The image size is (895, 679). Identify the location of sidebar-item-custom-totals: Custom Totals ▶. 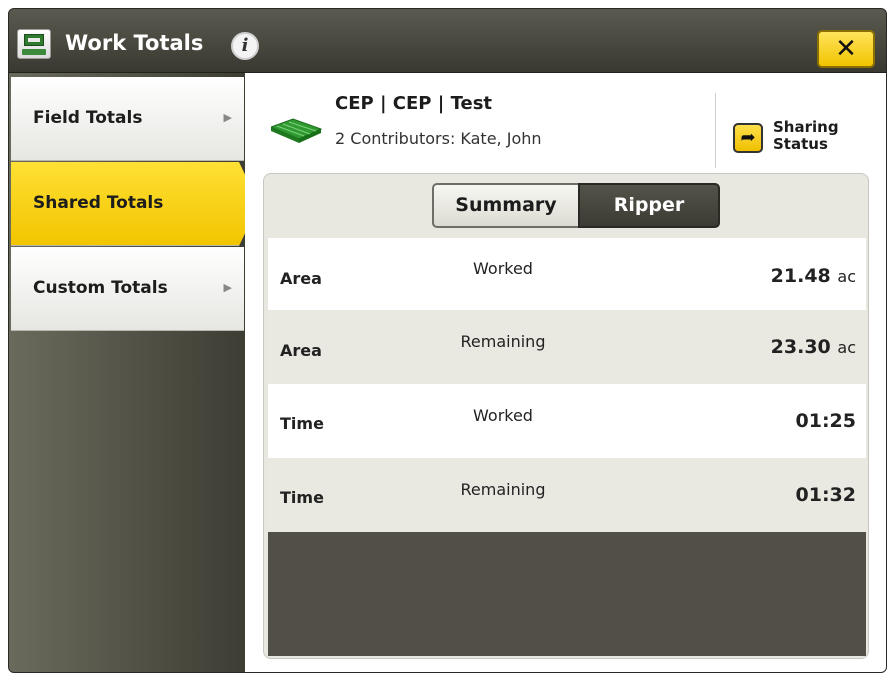
(127, 289).